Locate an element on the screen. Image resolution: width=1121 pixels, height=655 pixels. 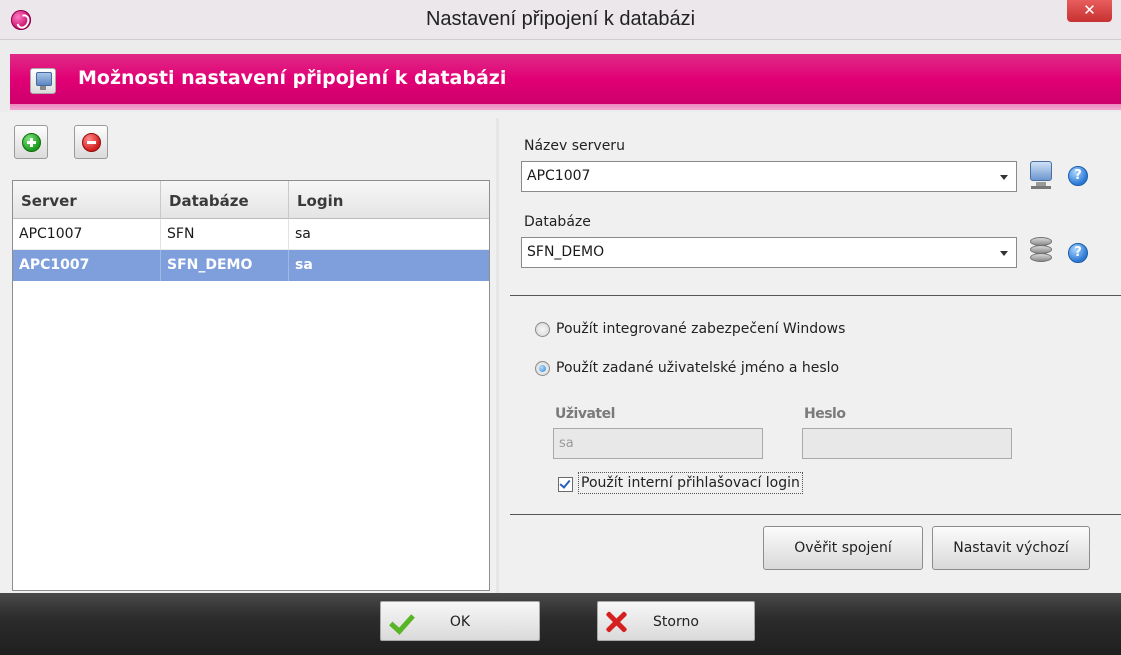
ok-label: OK is located at coordinates (460, 622).